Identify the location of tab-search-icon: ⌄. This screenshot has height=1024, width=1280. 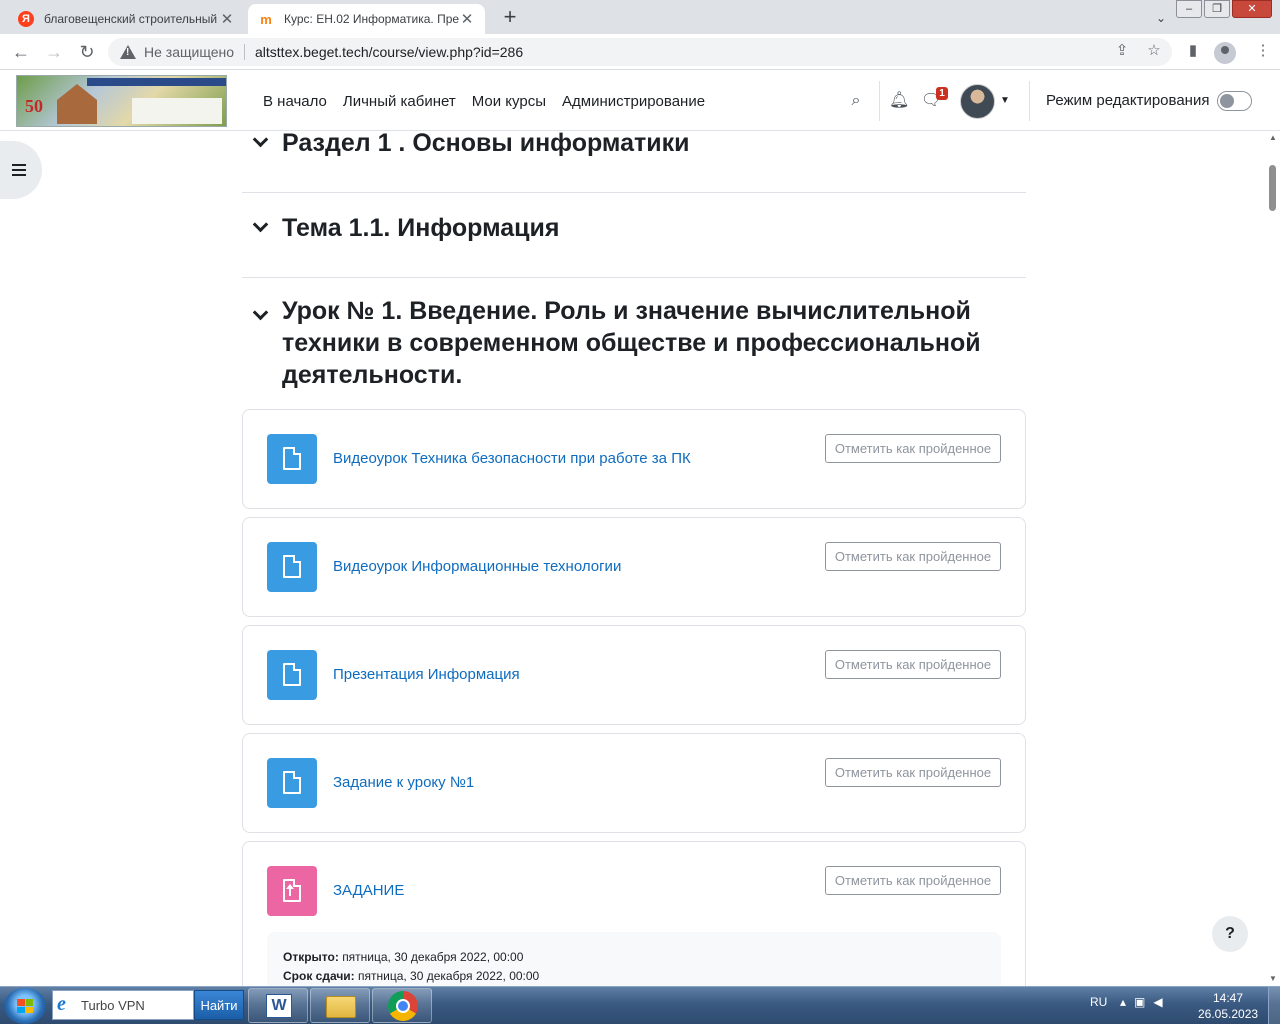
(1161, 18).